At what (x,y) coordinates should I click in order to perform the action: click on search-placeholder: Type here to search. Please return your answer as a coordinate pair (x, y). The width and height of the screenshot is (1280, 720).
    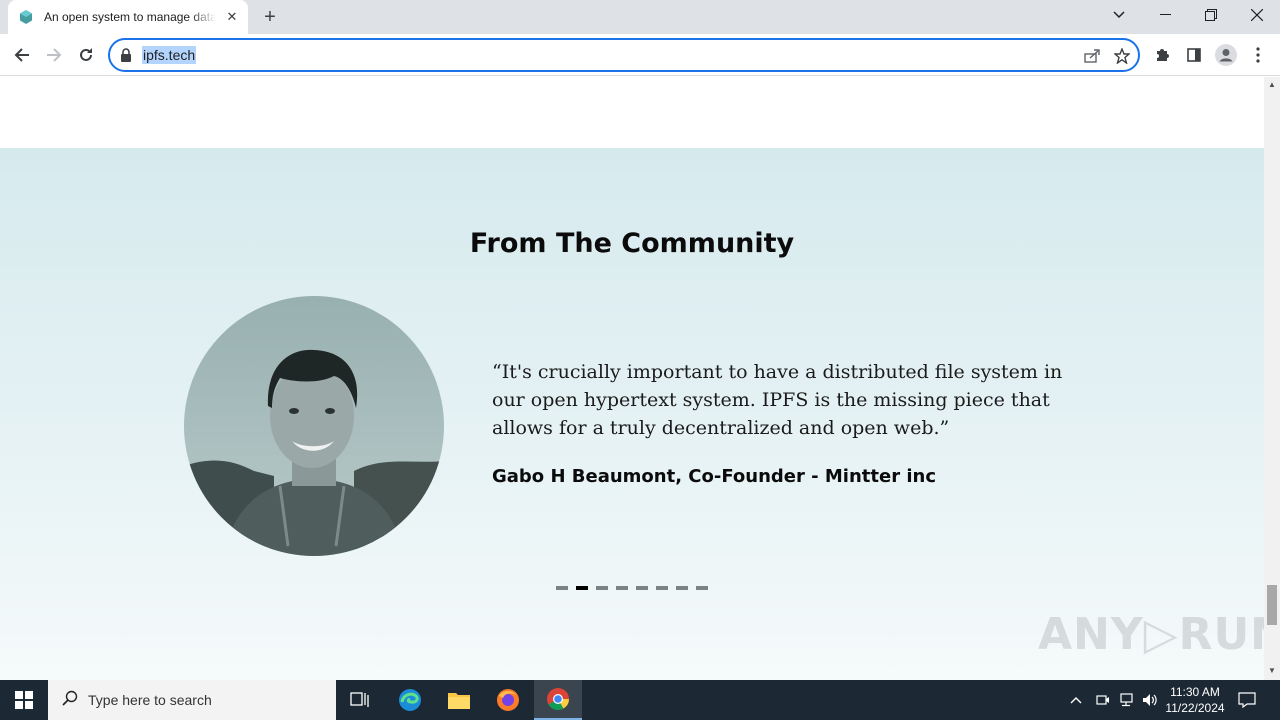
    Looking at the image, I should click on (150, 700).